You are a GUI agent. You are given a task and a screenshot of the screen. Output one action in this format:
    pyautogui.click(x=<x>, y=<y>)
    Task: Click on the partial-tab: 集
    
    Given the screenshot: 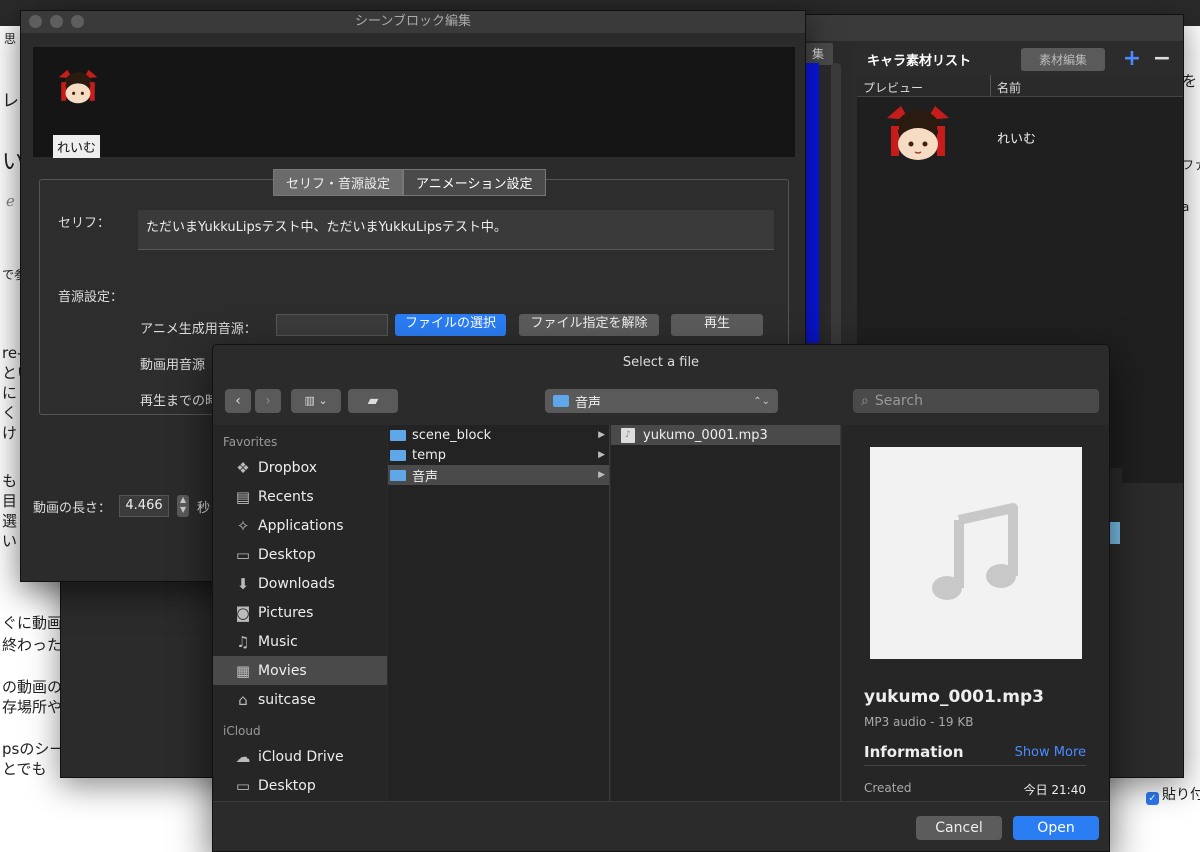 What is the action you would take?
    pyautogui.click(x=818, y=54)
    